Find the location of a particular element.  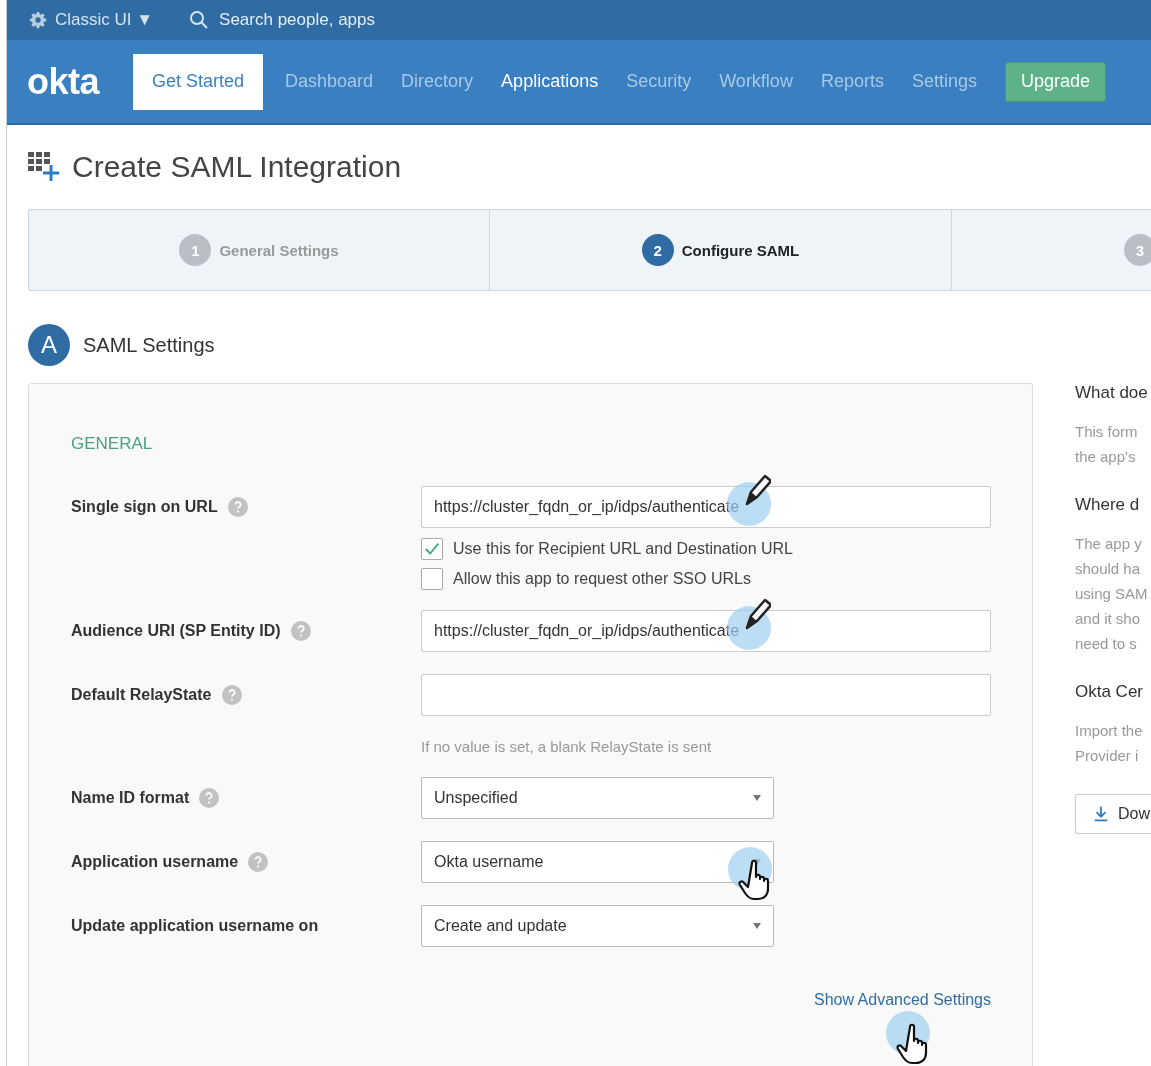

help-text: should ha is located at coordinates (1108, 569).